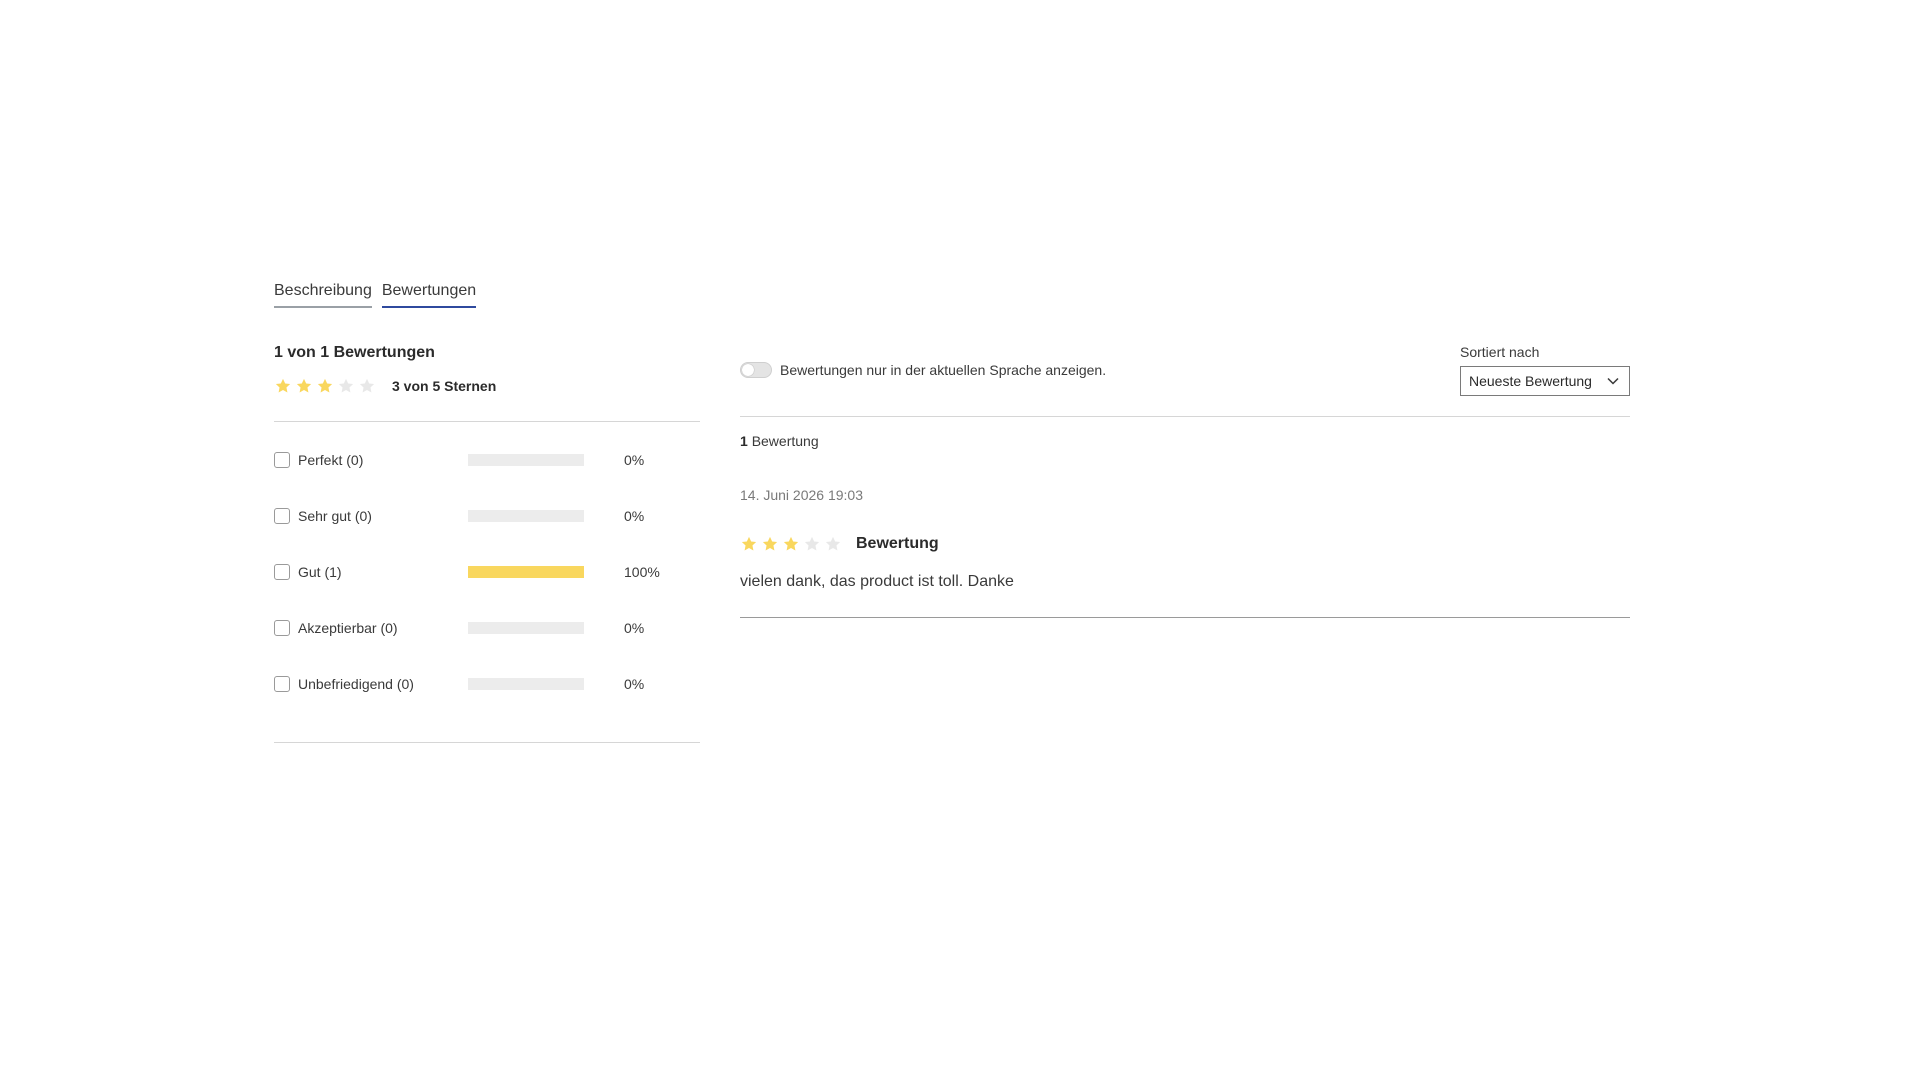 Image resolution: width=1920 pixels, height=1080 pixels. What do you see at coordinates (1500, 352) in the screenshot?
I see `sort-label: Sortiert nach` at bounding box center [1500, 352].